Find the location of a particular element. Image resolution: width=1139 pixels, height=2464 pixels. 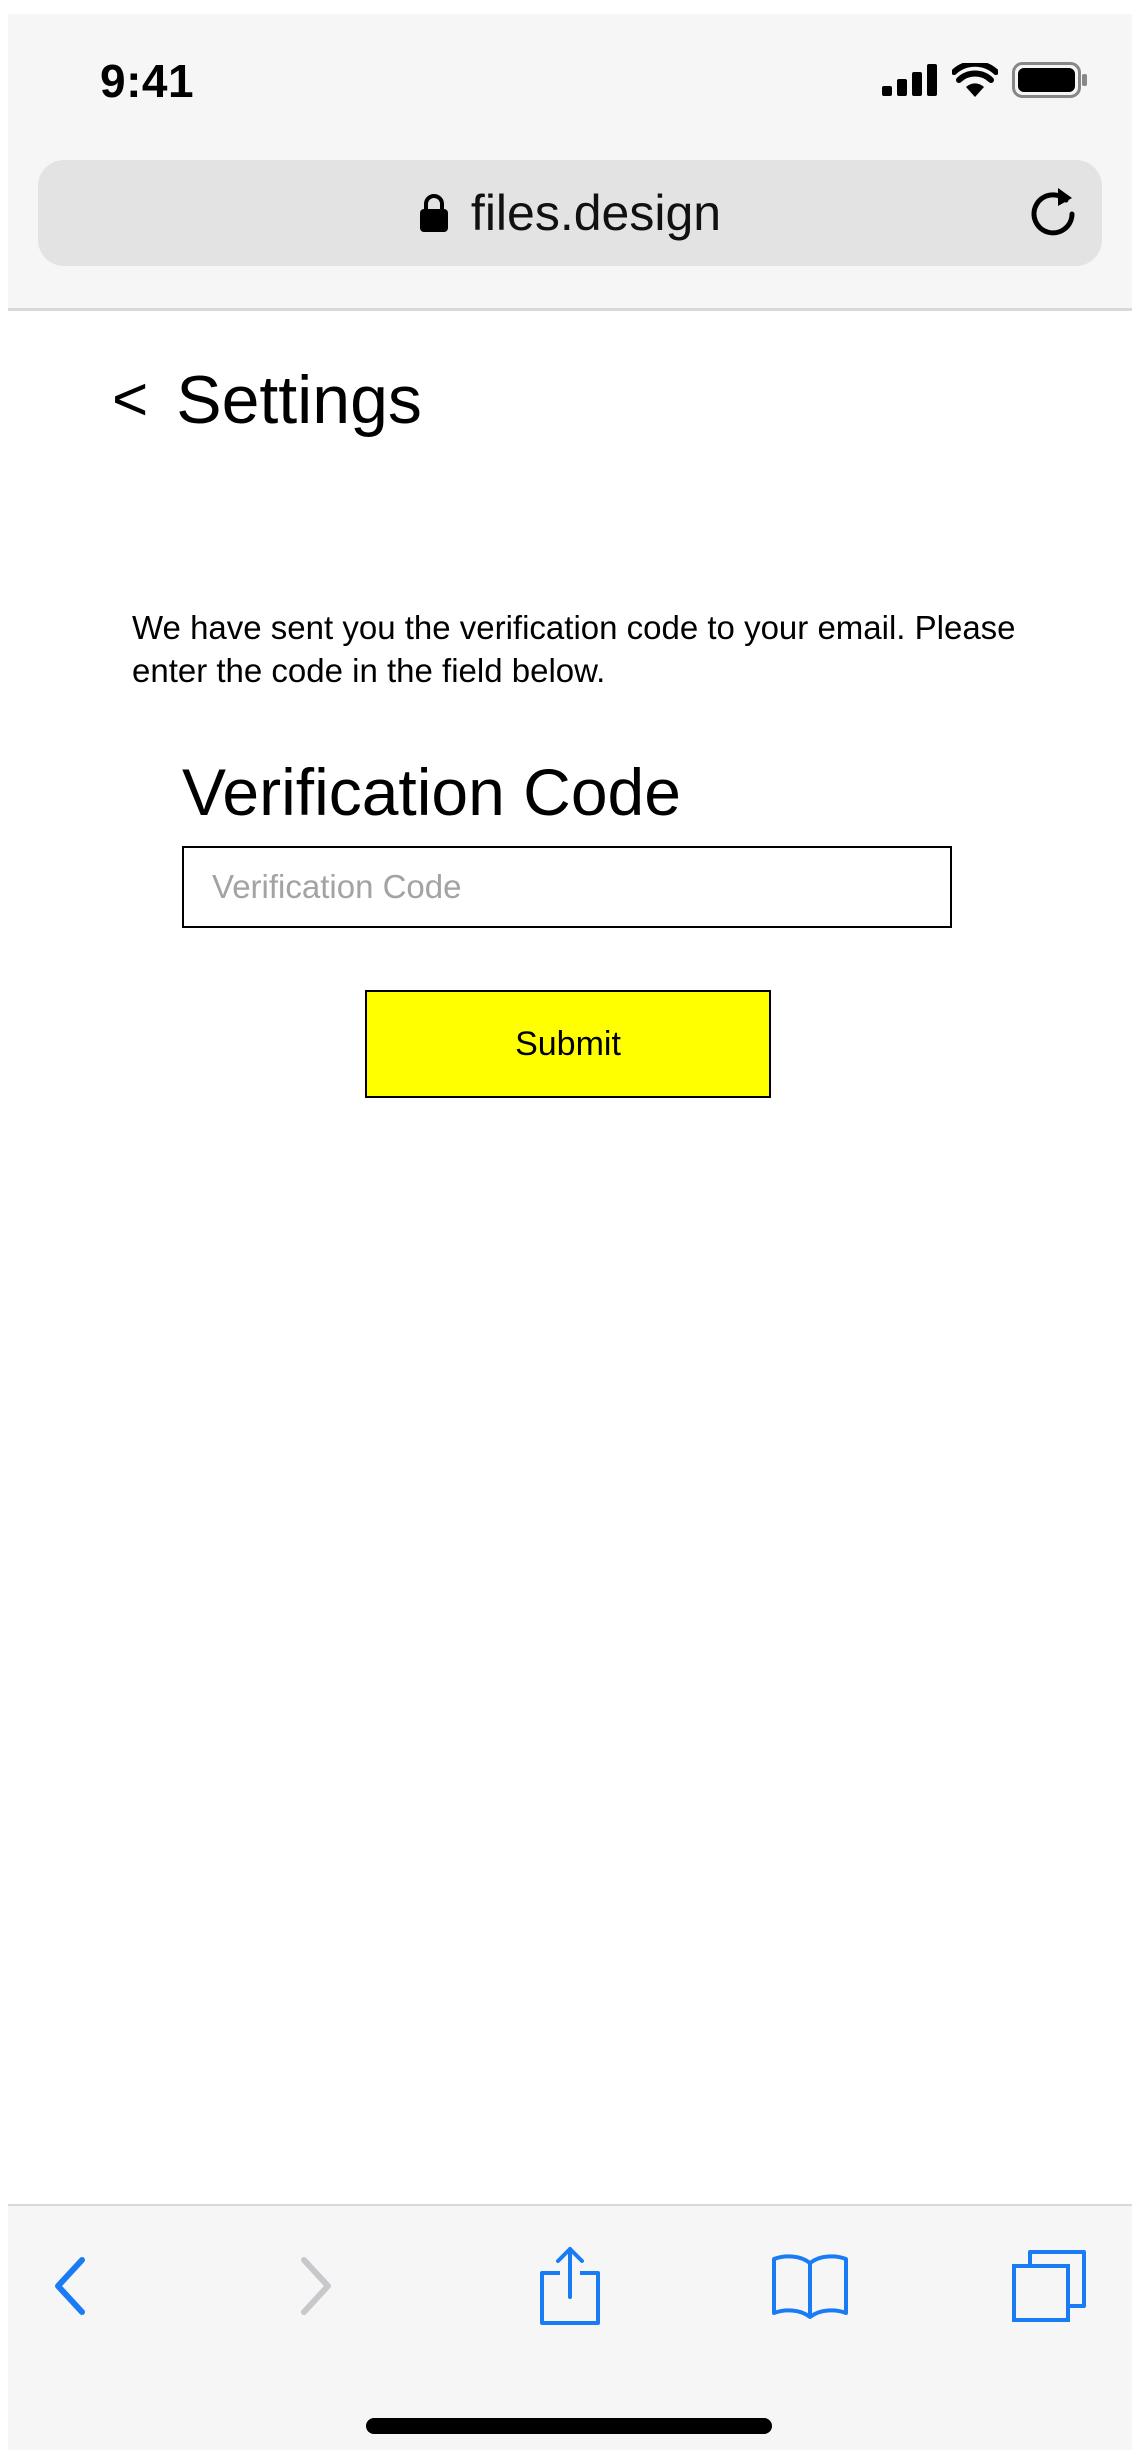

share-icon is located at coordinates (570, 2286).